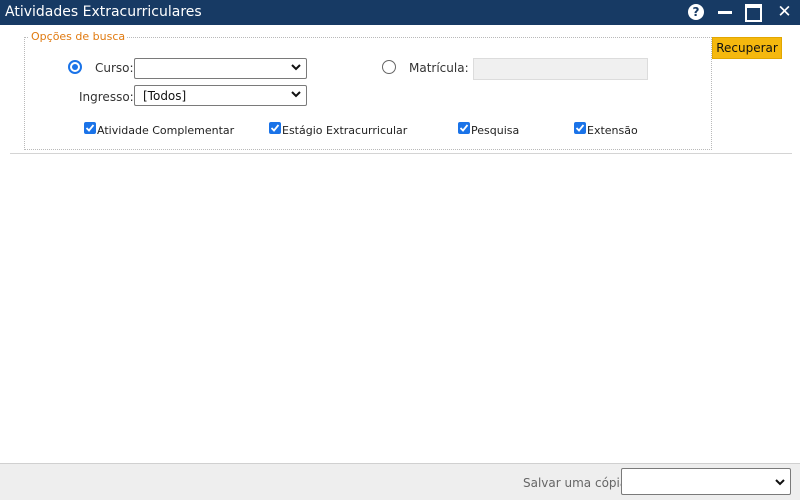  I want to click on ingresso-label: Ingresso:, so click(106, 97).